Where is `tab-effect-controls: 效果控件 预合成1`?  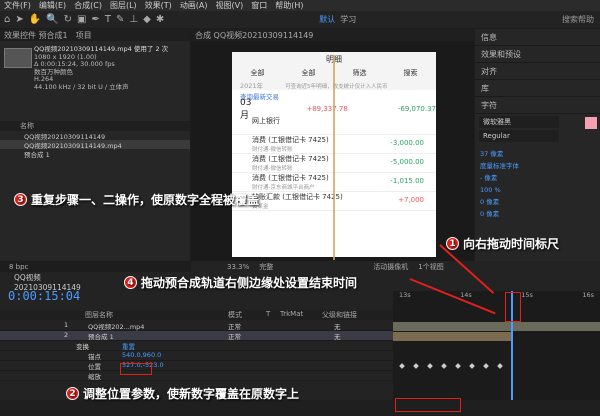 tab-effect-controls: 效果控件 预合成1 is located at coordinates (36, 35).